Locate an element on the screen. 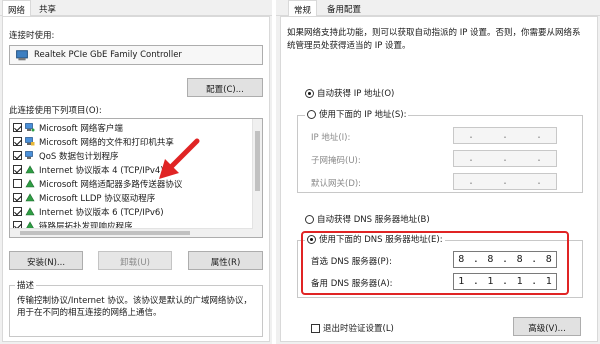 The height and width of the screenshot is (344, 600). uninstall-button: 卸载(U) is located at coordinates (135, 260).